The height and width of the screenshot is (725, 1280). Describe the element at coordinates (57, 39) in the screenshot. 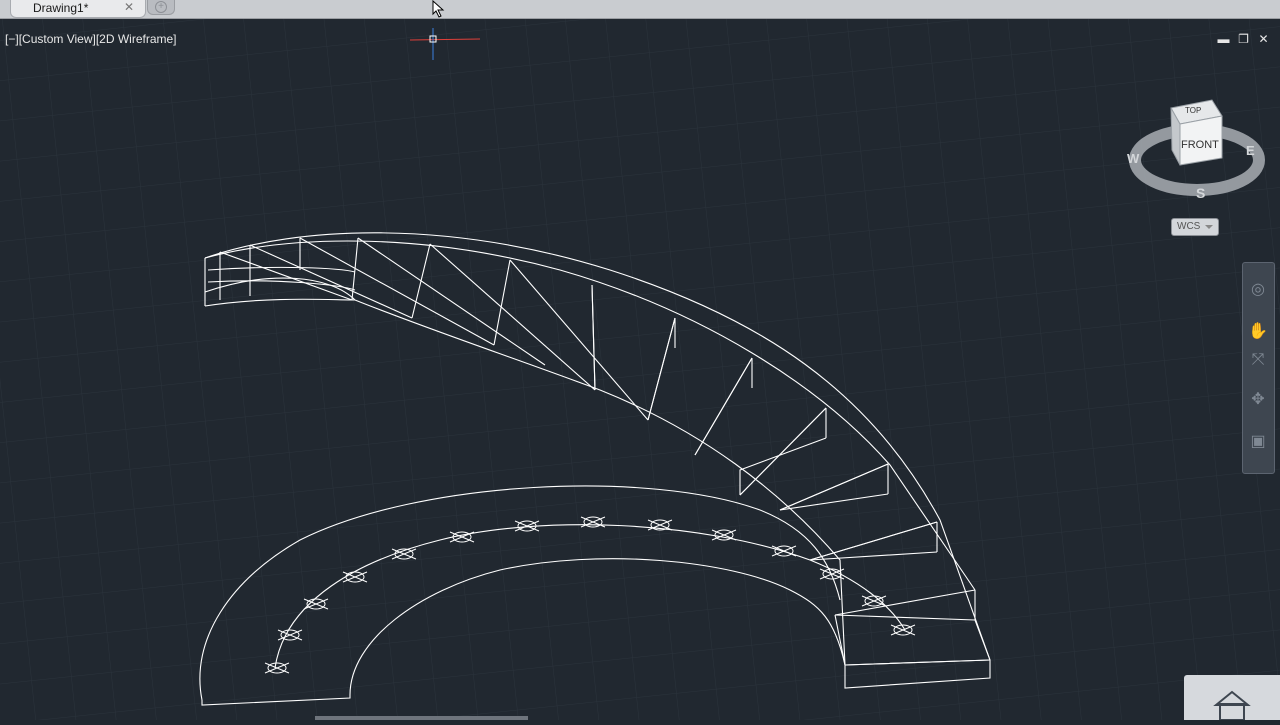

I see `view-menu: [Custom View]` at that location.